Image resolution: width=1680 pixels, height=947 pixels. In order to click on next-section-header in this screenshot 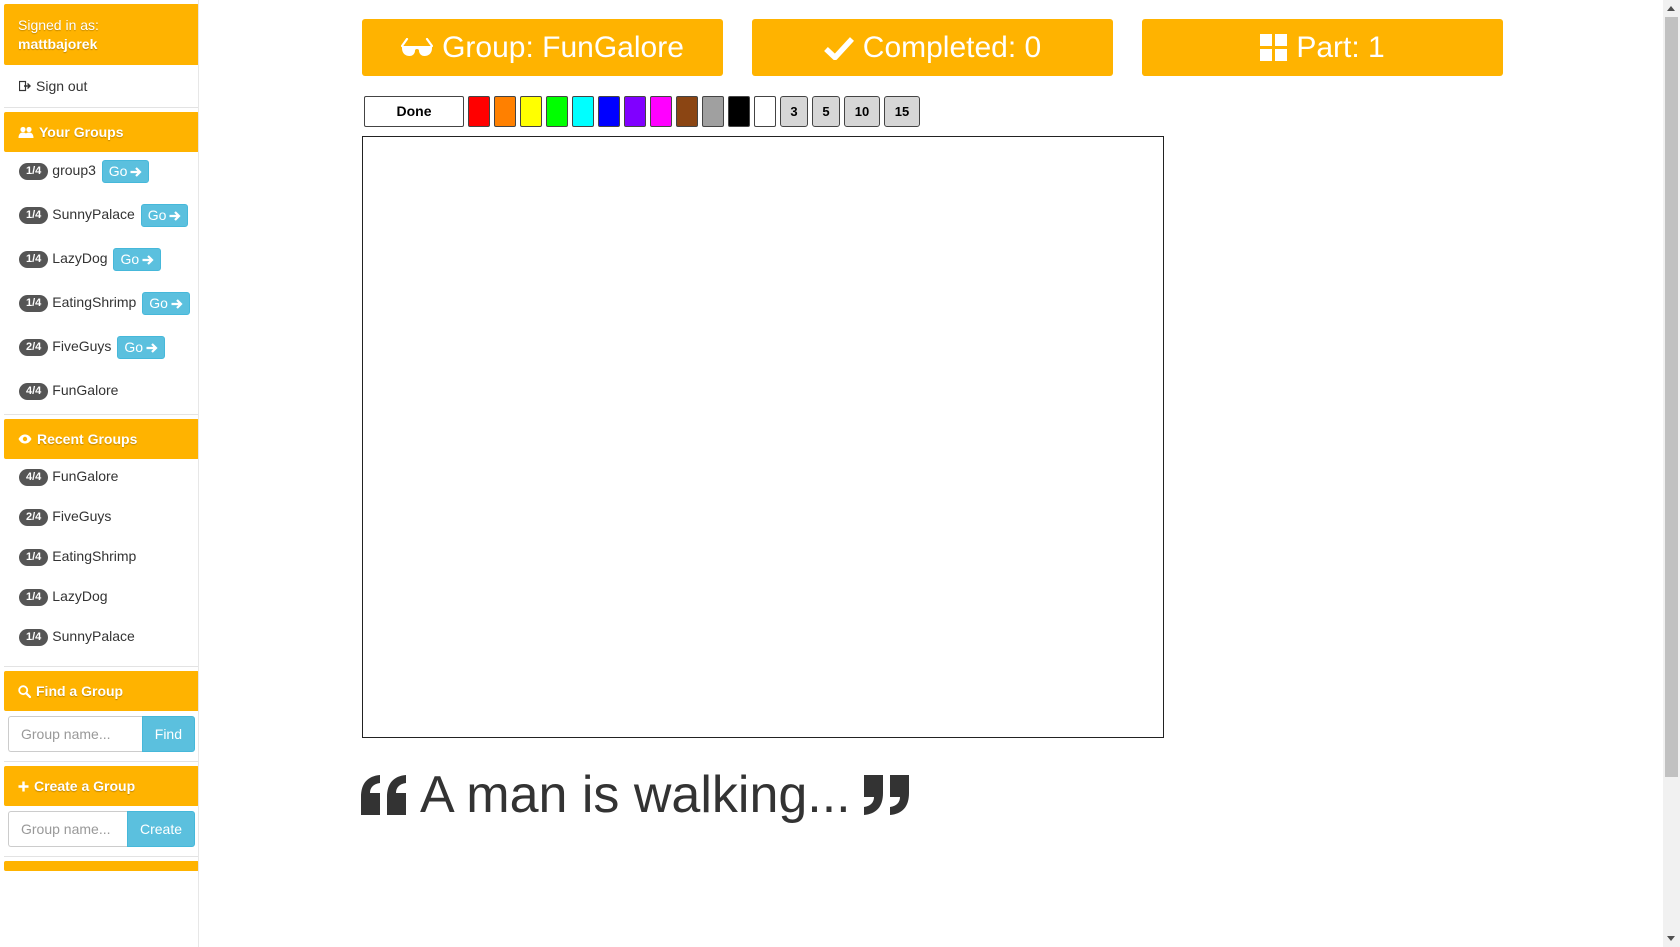, I will do `click(101, 866)`.